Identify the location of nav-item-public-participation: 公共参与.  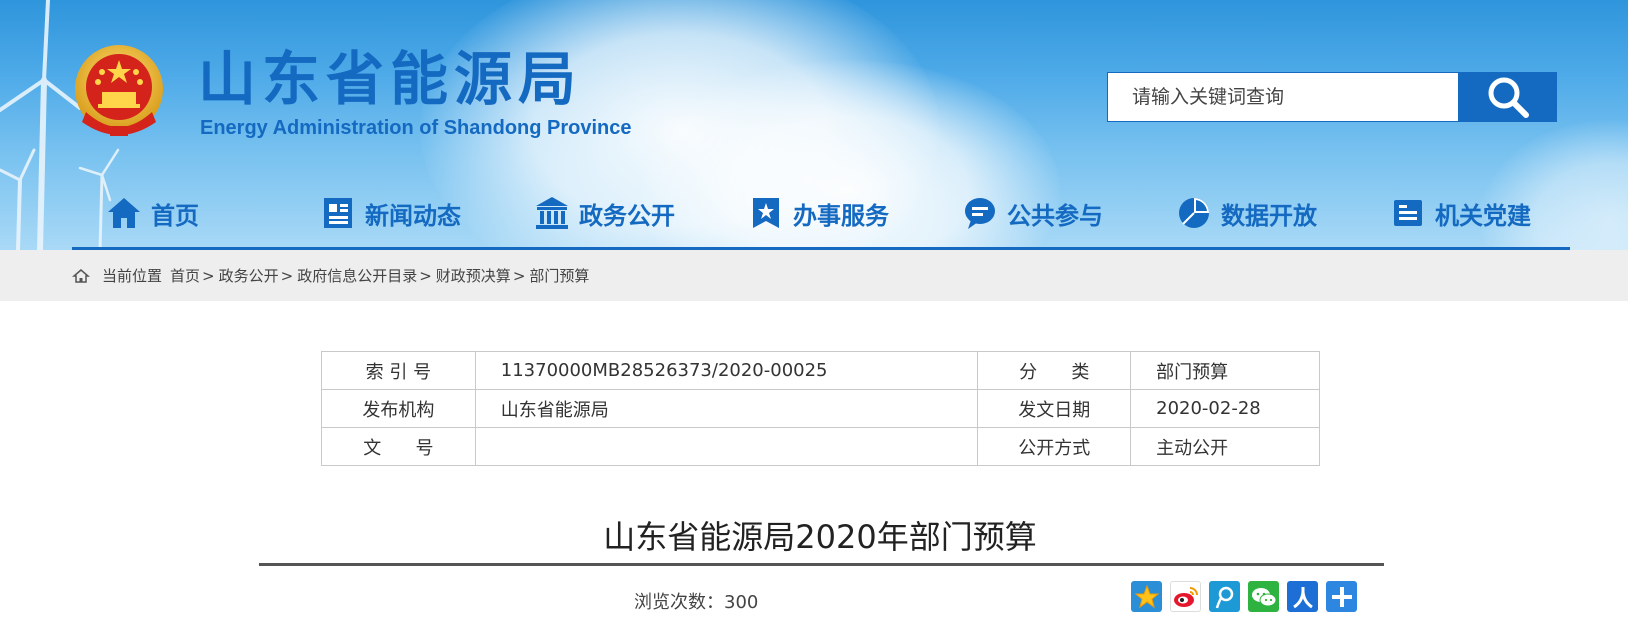
(1035, 213).